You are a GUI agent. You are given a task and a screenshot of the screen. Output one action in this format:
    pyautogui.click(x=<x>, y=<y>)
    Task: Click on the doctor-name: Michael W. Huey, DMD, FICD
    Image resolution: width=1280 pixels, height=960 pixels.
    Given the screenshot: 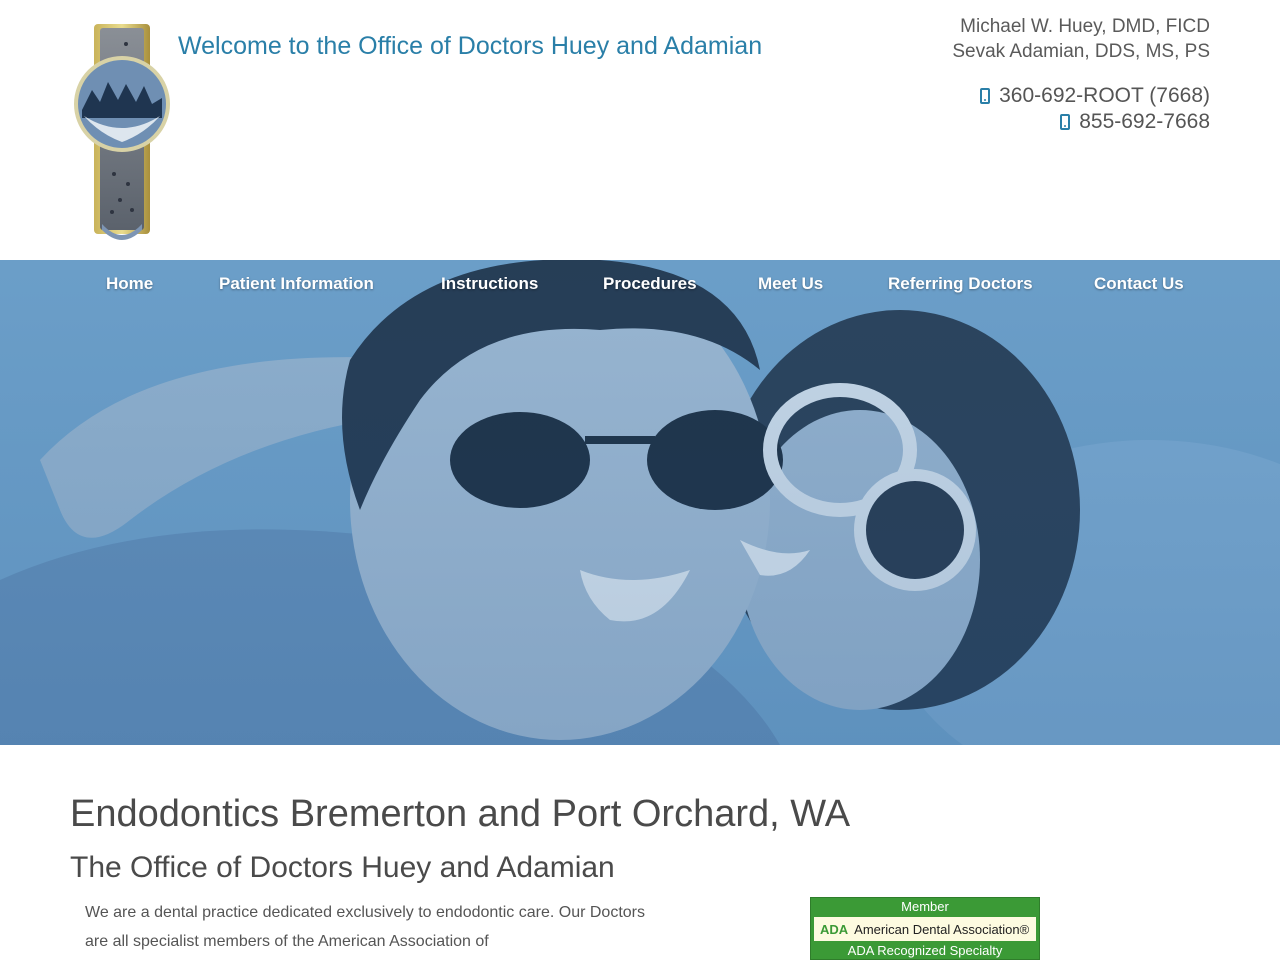 What is the action you would take?
    pyautogui.click(x=1085, y=26)
    